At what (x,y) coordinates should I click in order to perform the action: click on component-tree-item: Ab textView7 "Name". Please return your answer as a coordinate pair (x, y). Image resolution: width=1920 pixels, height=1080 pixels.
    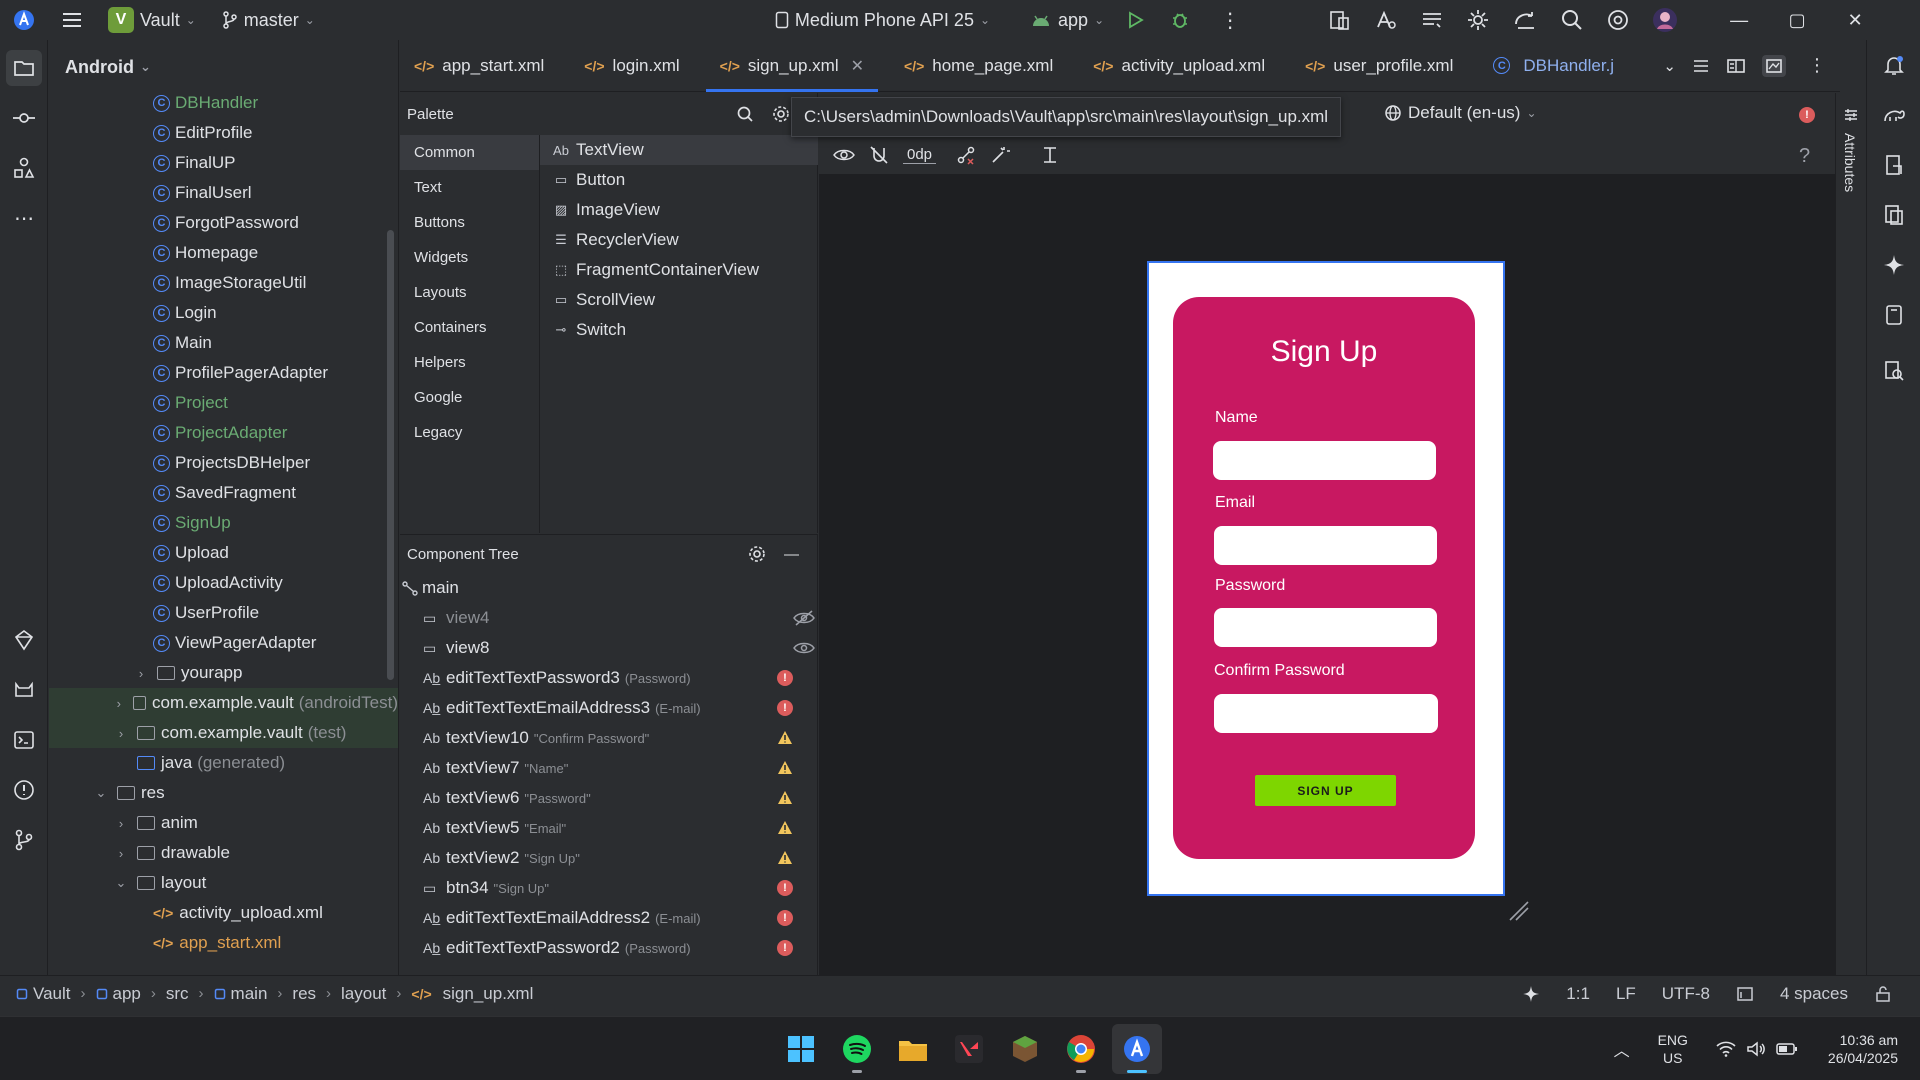
    Looking at the image, I should click on (608, 768).